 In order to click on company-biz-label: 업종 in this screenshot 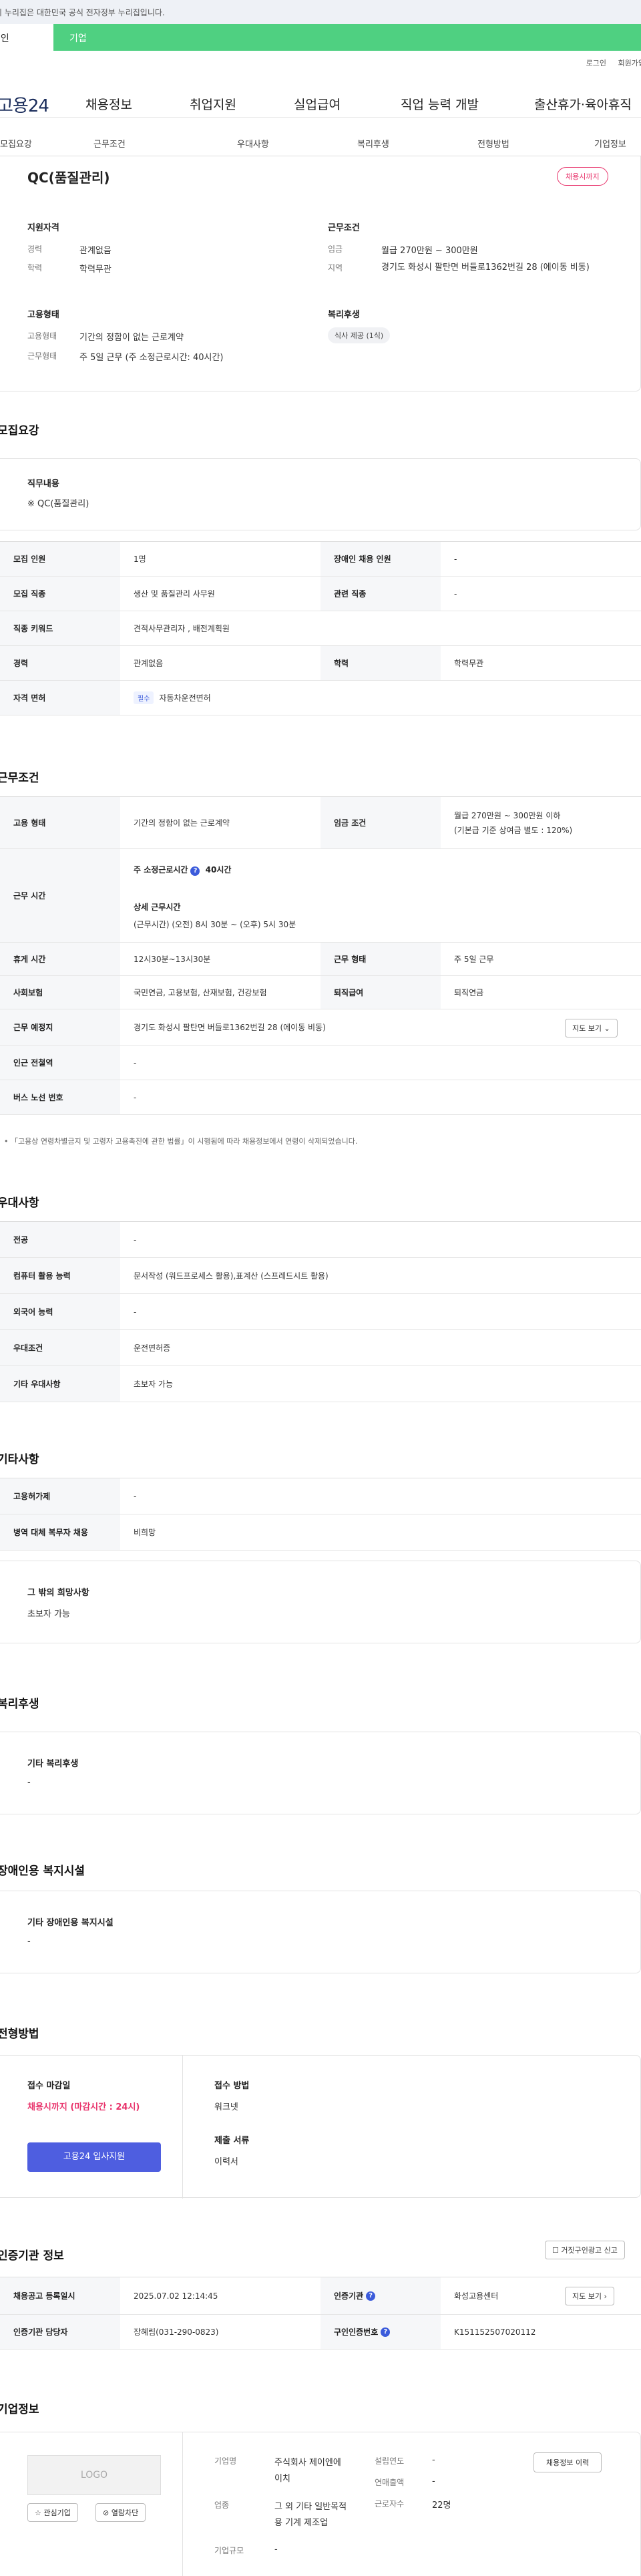, I will do `click(222, 2505)`.